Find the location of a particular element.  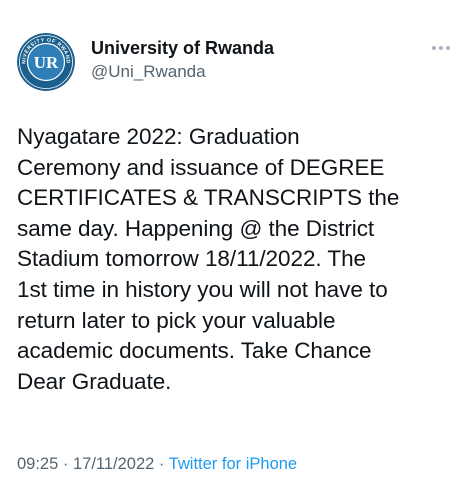

tweet-line: Nyagatare 2022: Graduation is located at coordinates (158, 136).